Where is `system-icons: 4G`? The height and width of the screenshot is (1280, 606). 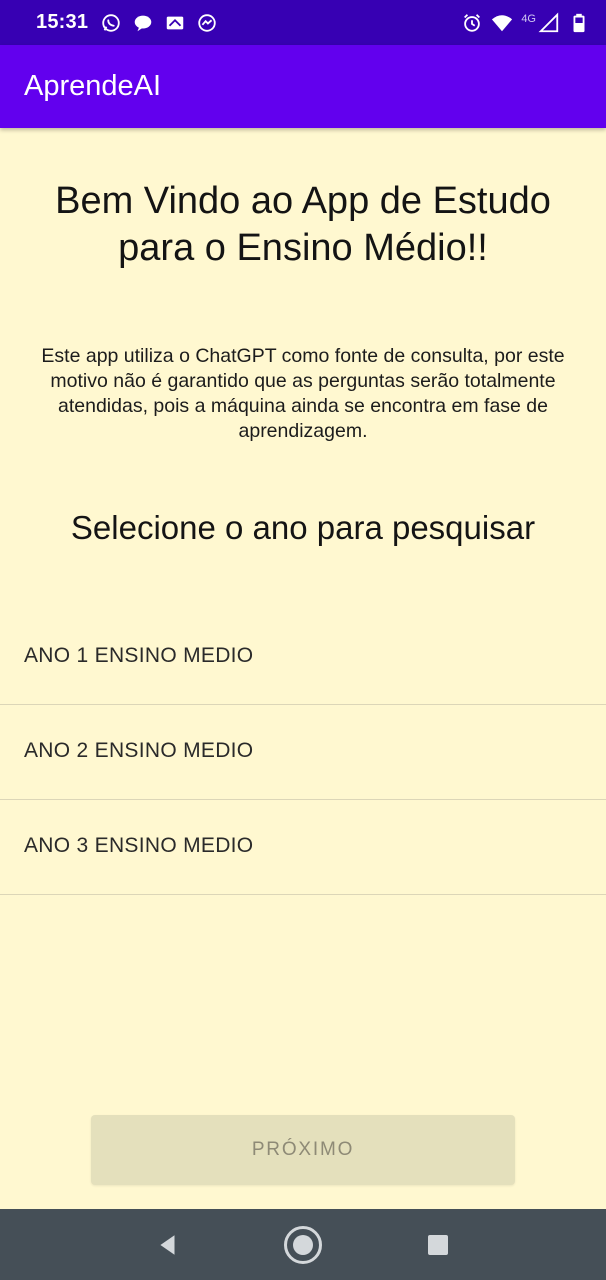 system-icons: 4G is located at coordinates (525, 23).